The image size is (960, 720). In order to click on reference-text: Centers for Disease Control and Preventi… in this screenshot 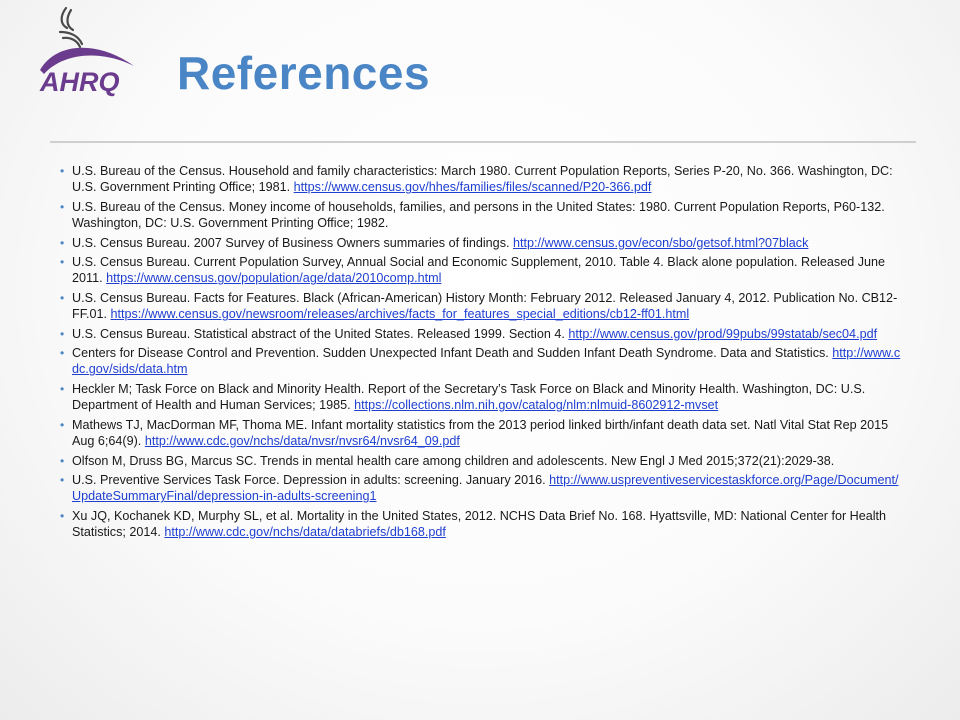, I will do `click(452, 353)`.